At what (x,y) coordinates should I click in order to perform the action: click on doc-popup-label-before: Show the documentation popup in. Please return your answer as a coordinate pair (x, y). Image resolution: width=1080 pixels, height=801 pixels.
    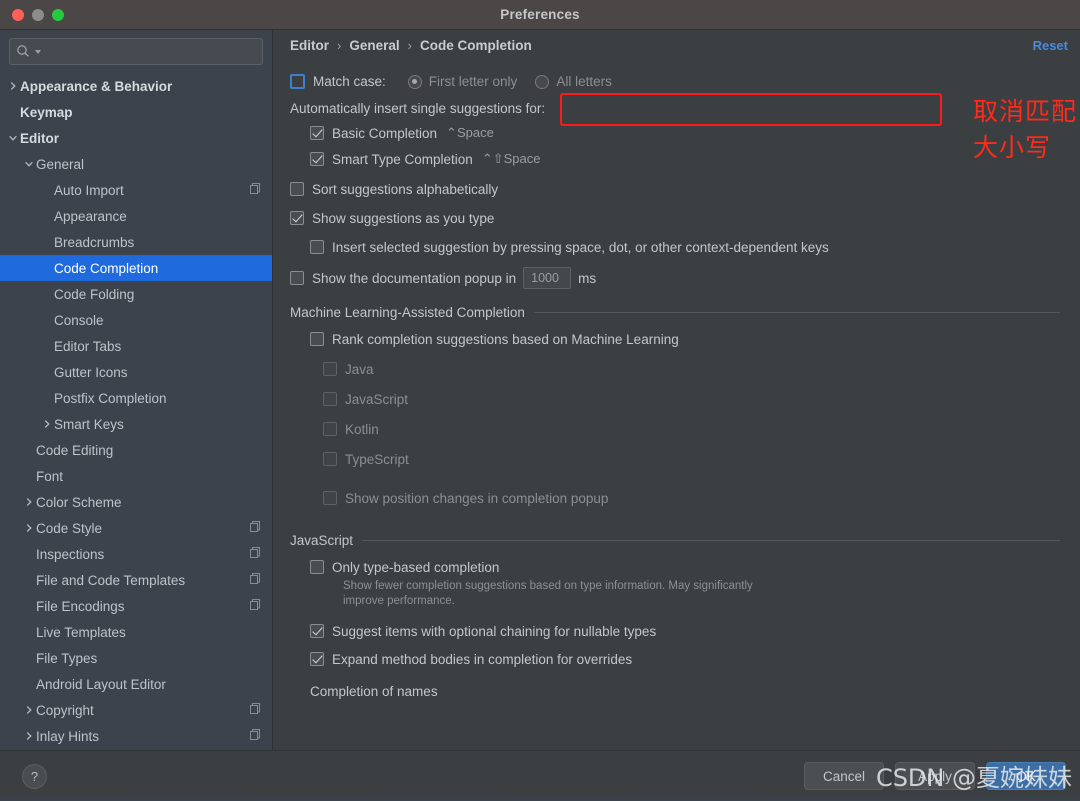
    Looking at the image, I should click on (414, 278).